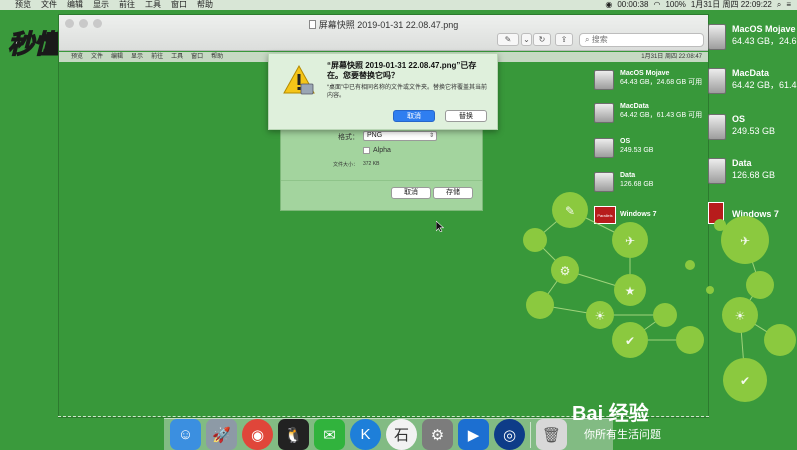 The width and height of the screenshot is (797, 450). What do you see at coordinates (641, 40) in the screenshot?
I see `search-input: ⌕ 搜索` at bounding box center [641, 40].